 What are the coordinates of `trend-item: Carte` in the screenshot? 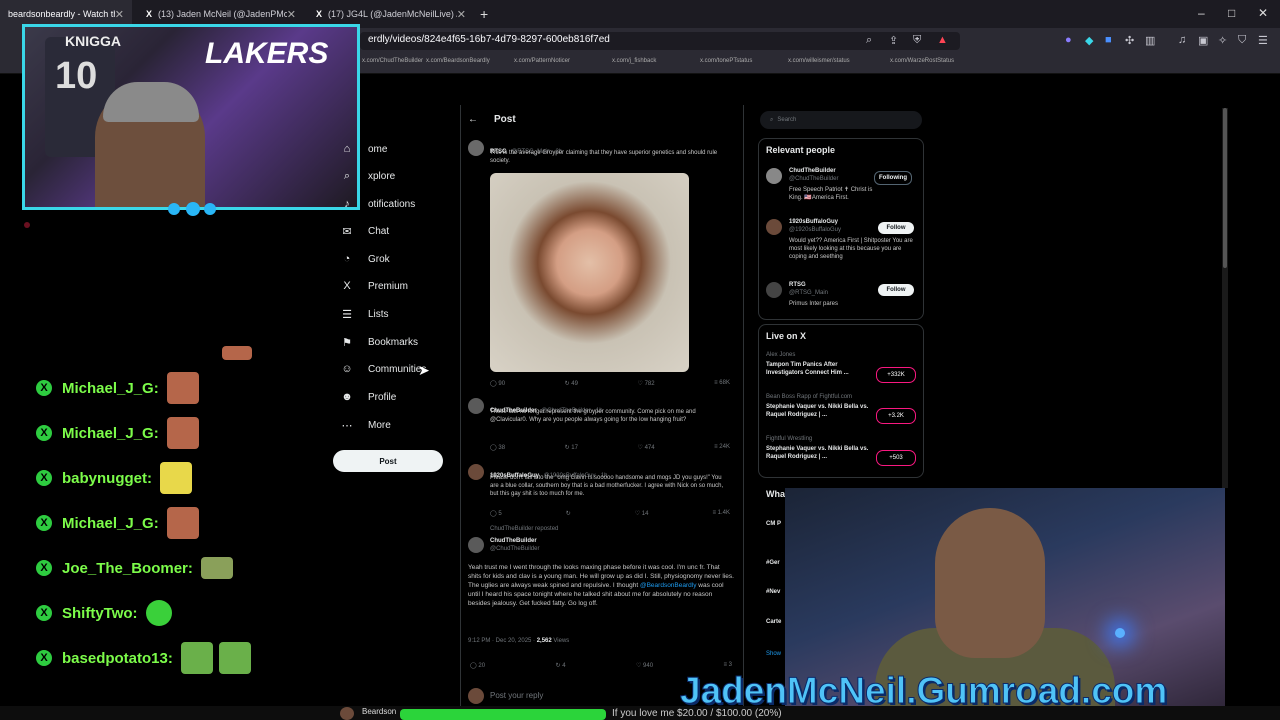 It's located at (773, 622).